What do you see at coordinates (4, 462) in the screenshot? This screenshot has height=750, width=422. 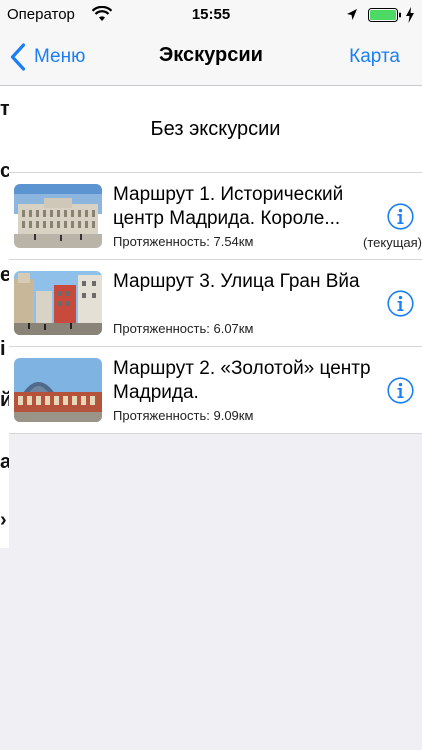 I see `underlay-mark: а` at bounding box center [4, 462].